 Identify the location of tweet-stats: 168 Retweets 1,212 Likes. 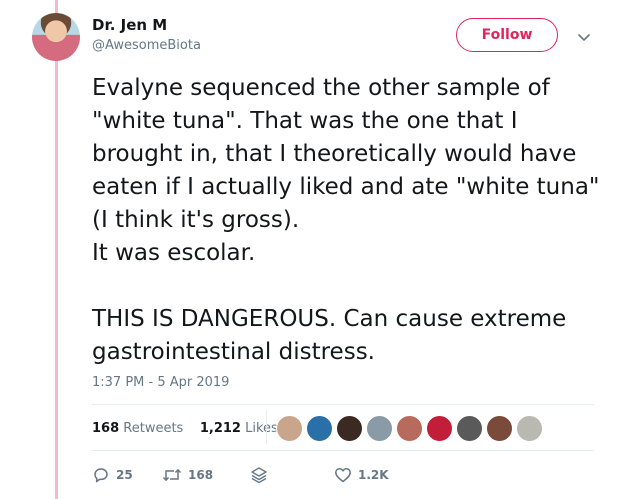
(185, 428).